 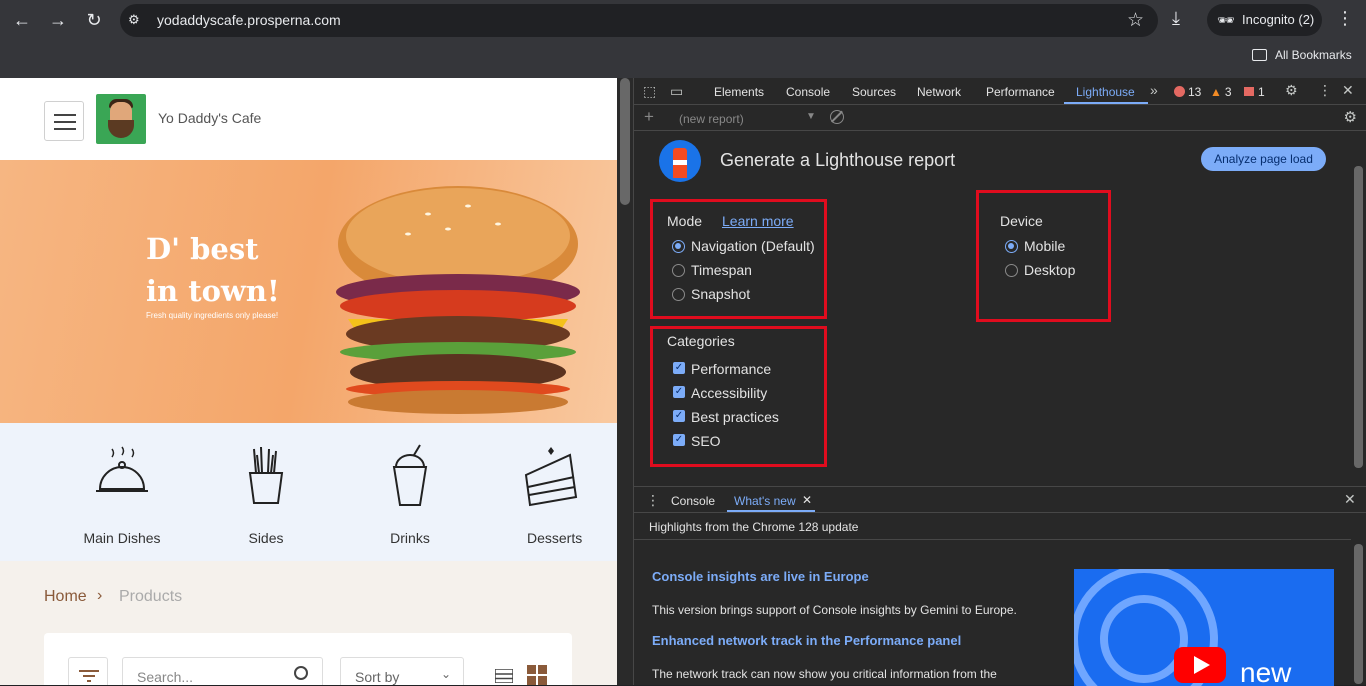 What do you see at coordinates (807, 500) in the screenshot?
I see `close-tab-icon: ✕` at bounding box center [807, 500].